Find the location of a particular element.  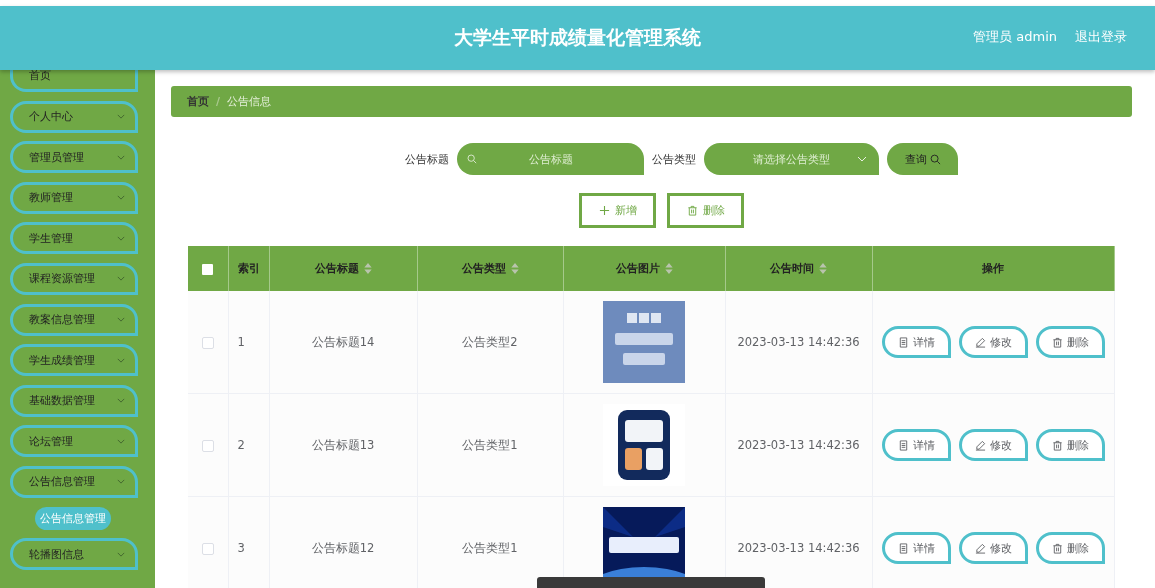

table-cell: 1 is located at coordinates (241, 342).